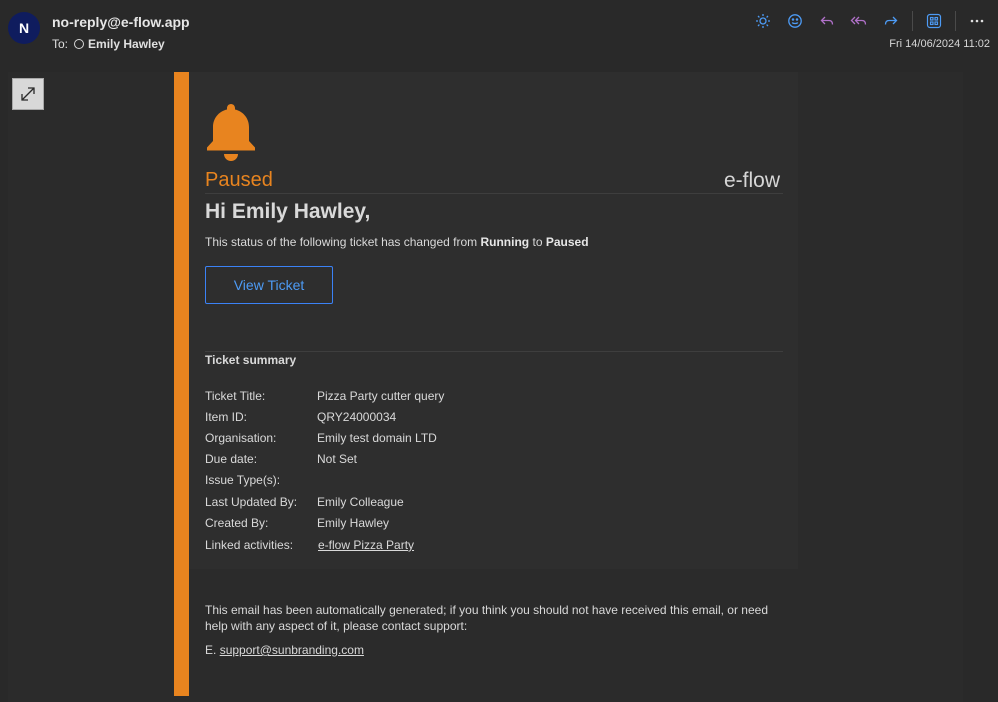 The height and width of the screenshot is (702, 998). What do you see at coordinates (494, 193) in the screenshot?
I see `header-divider` at bounding box center [494, 193].